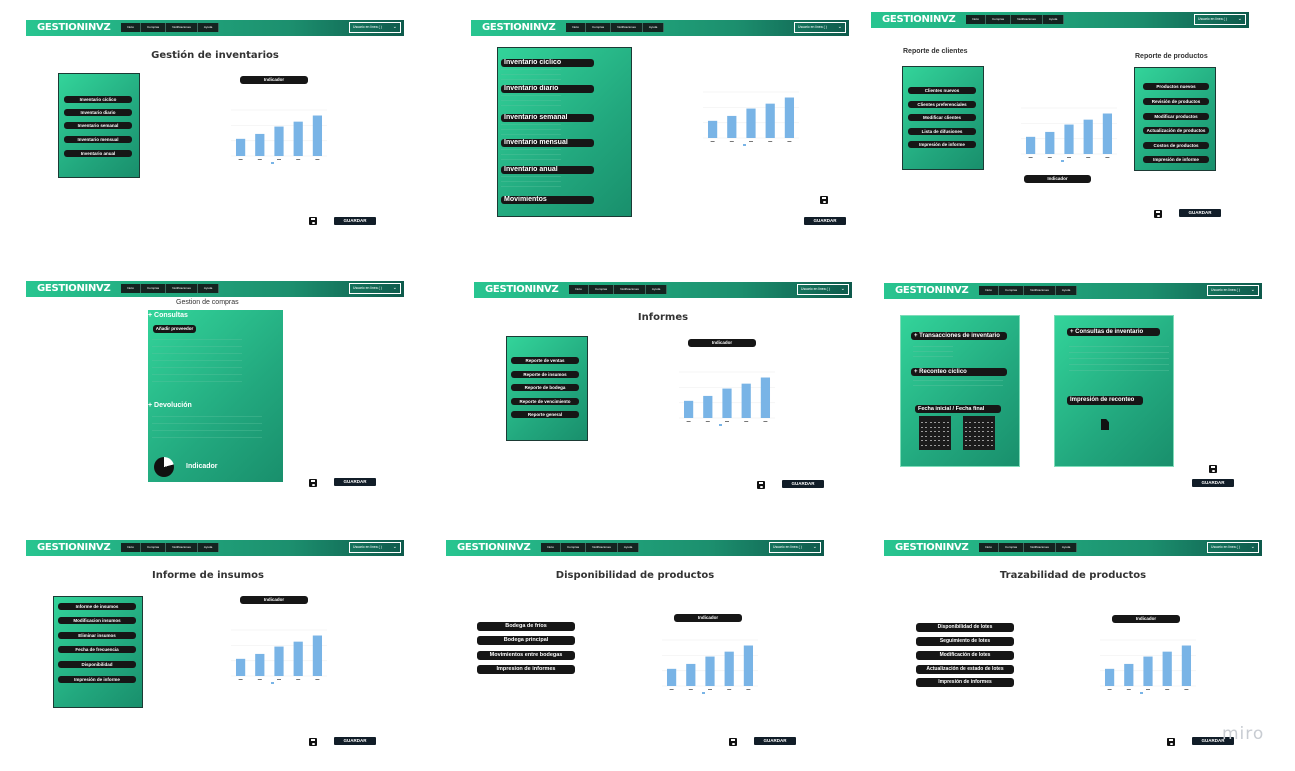  I want to click on menu-item: Bodega de fríos, so click(526, 626).